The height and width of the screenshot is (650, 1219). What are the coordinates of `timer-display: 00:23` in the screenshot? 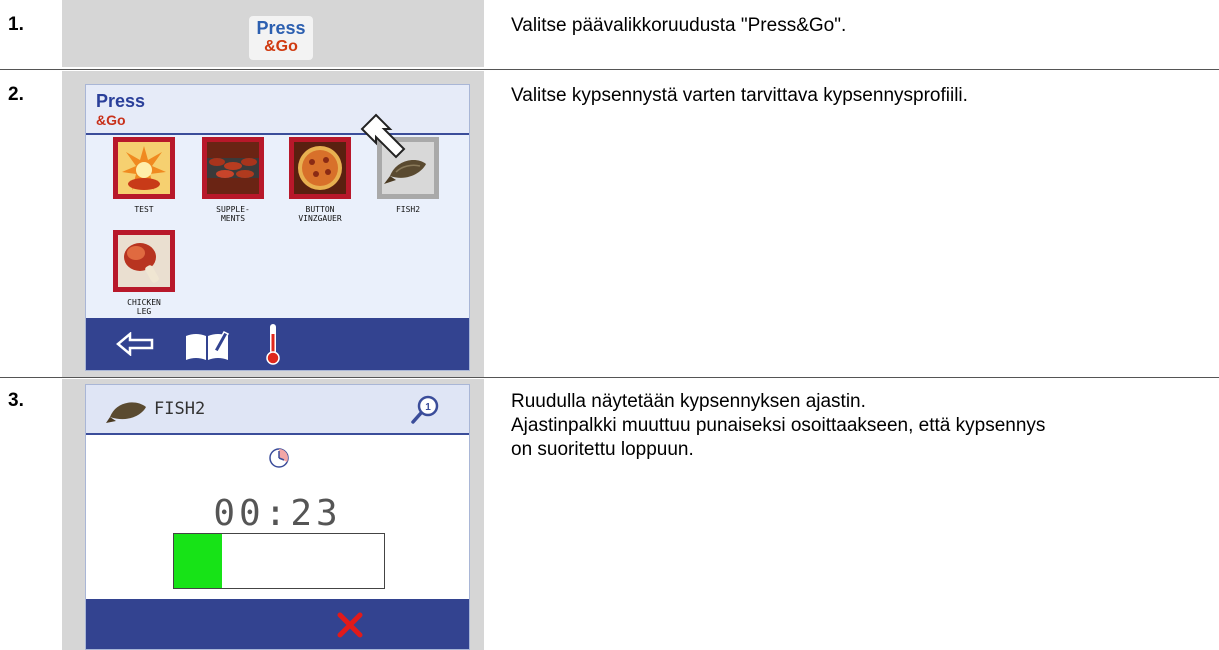 It's located at (277, 513).